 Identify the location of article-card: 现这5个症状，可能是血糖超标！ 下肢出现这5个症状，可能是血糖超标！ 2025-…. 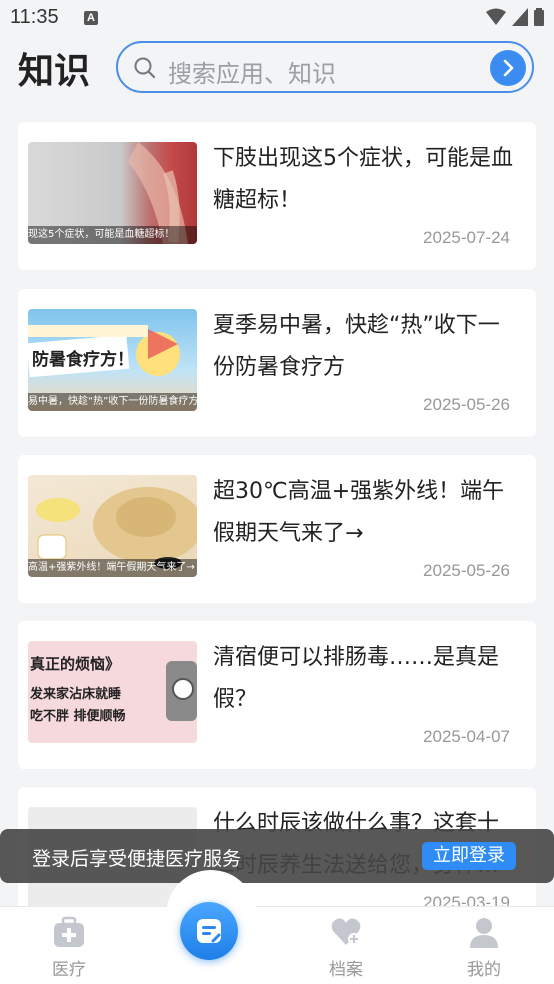
(277, 196).